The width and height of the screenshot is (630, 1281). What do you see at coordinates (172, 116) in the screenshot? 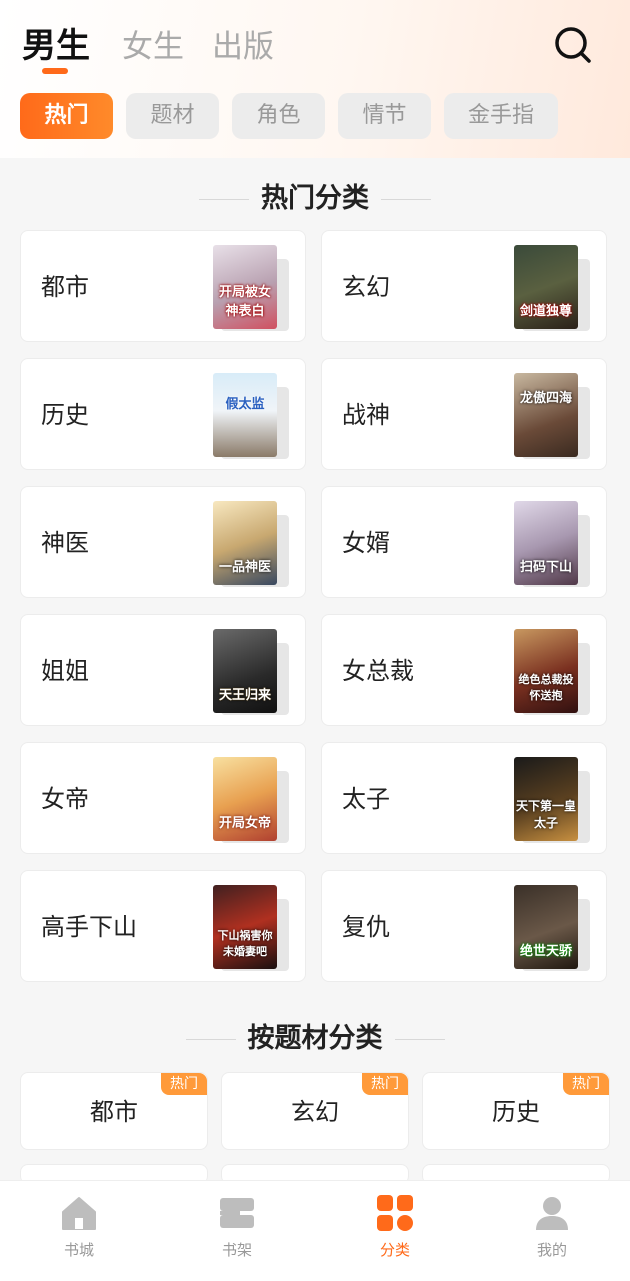
I see `chip-theme: 题材` at bounding box center [172, 116].